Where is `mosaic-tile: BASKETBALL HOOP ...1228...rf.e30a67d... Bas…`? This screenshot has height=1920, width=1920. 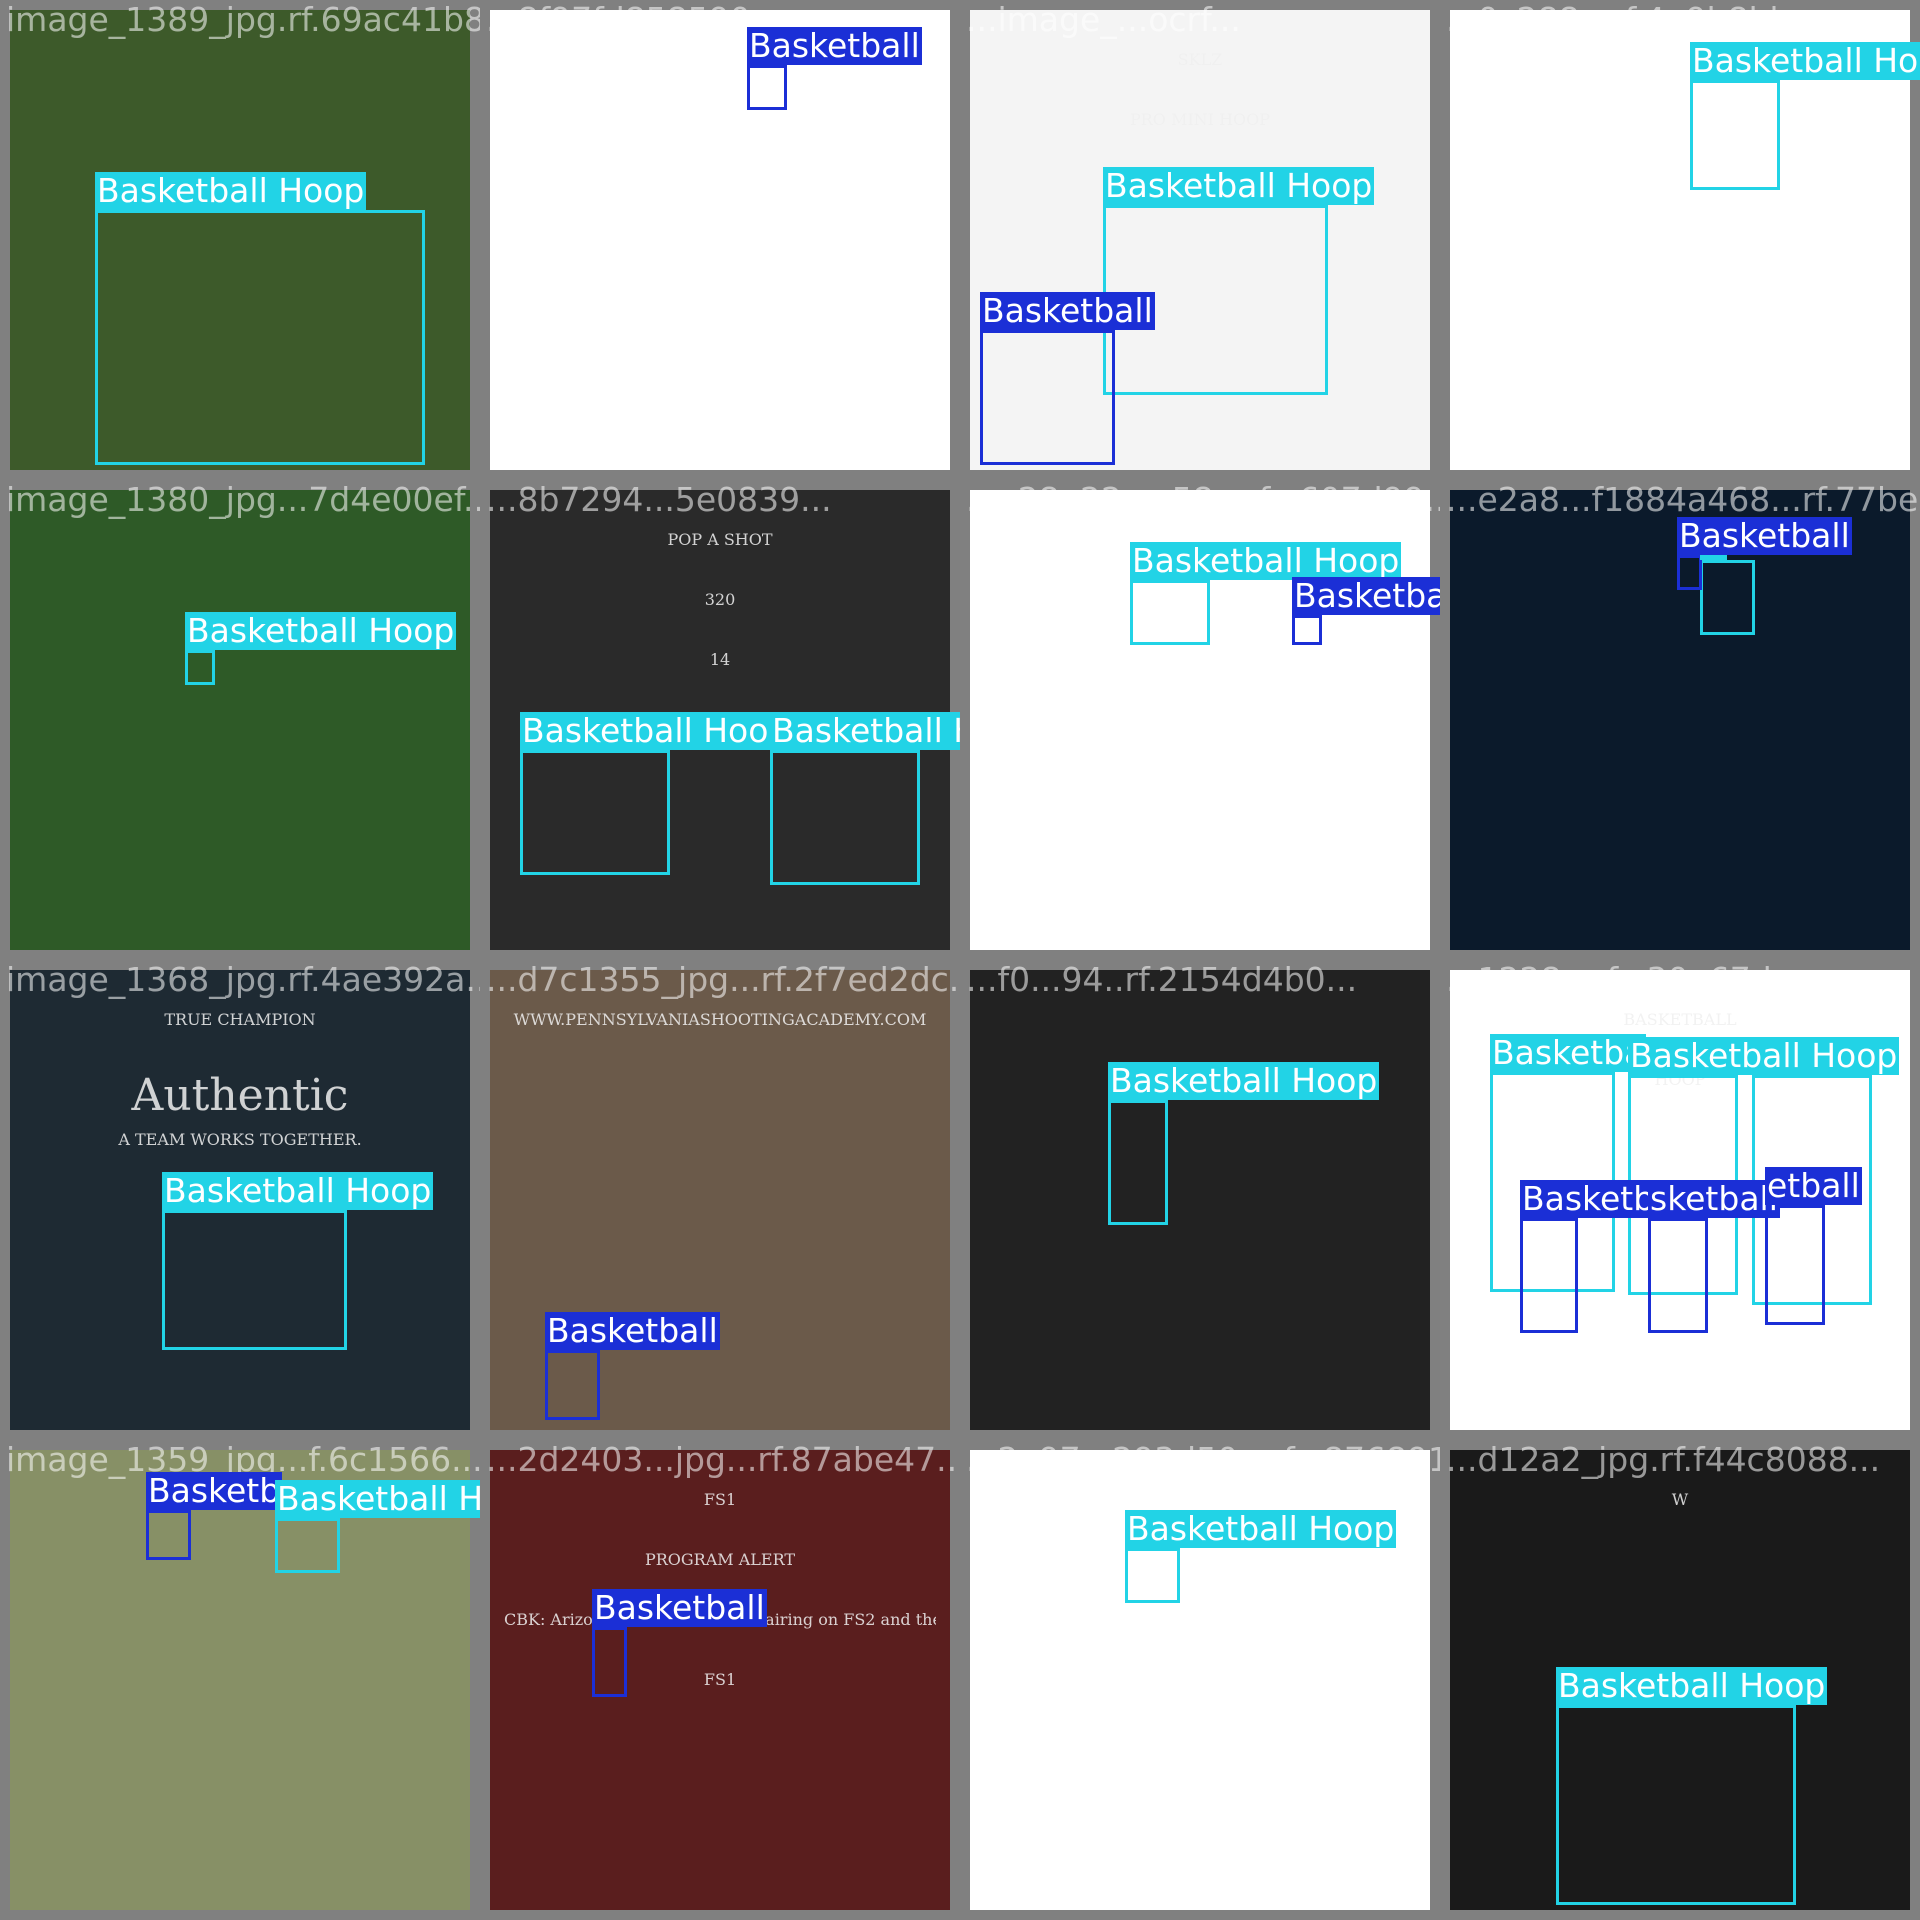 mosaic-tile: BASKETBALL HOOP ...1228...rf.e30a67d... Bas… is located at coordinates (1680, 1200).